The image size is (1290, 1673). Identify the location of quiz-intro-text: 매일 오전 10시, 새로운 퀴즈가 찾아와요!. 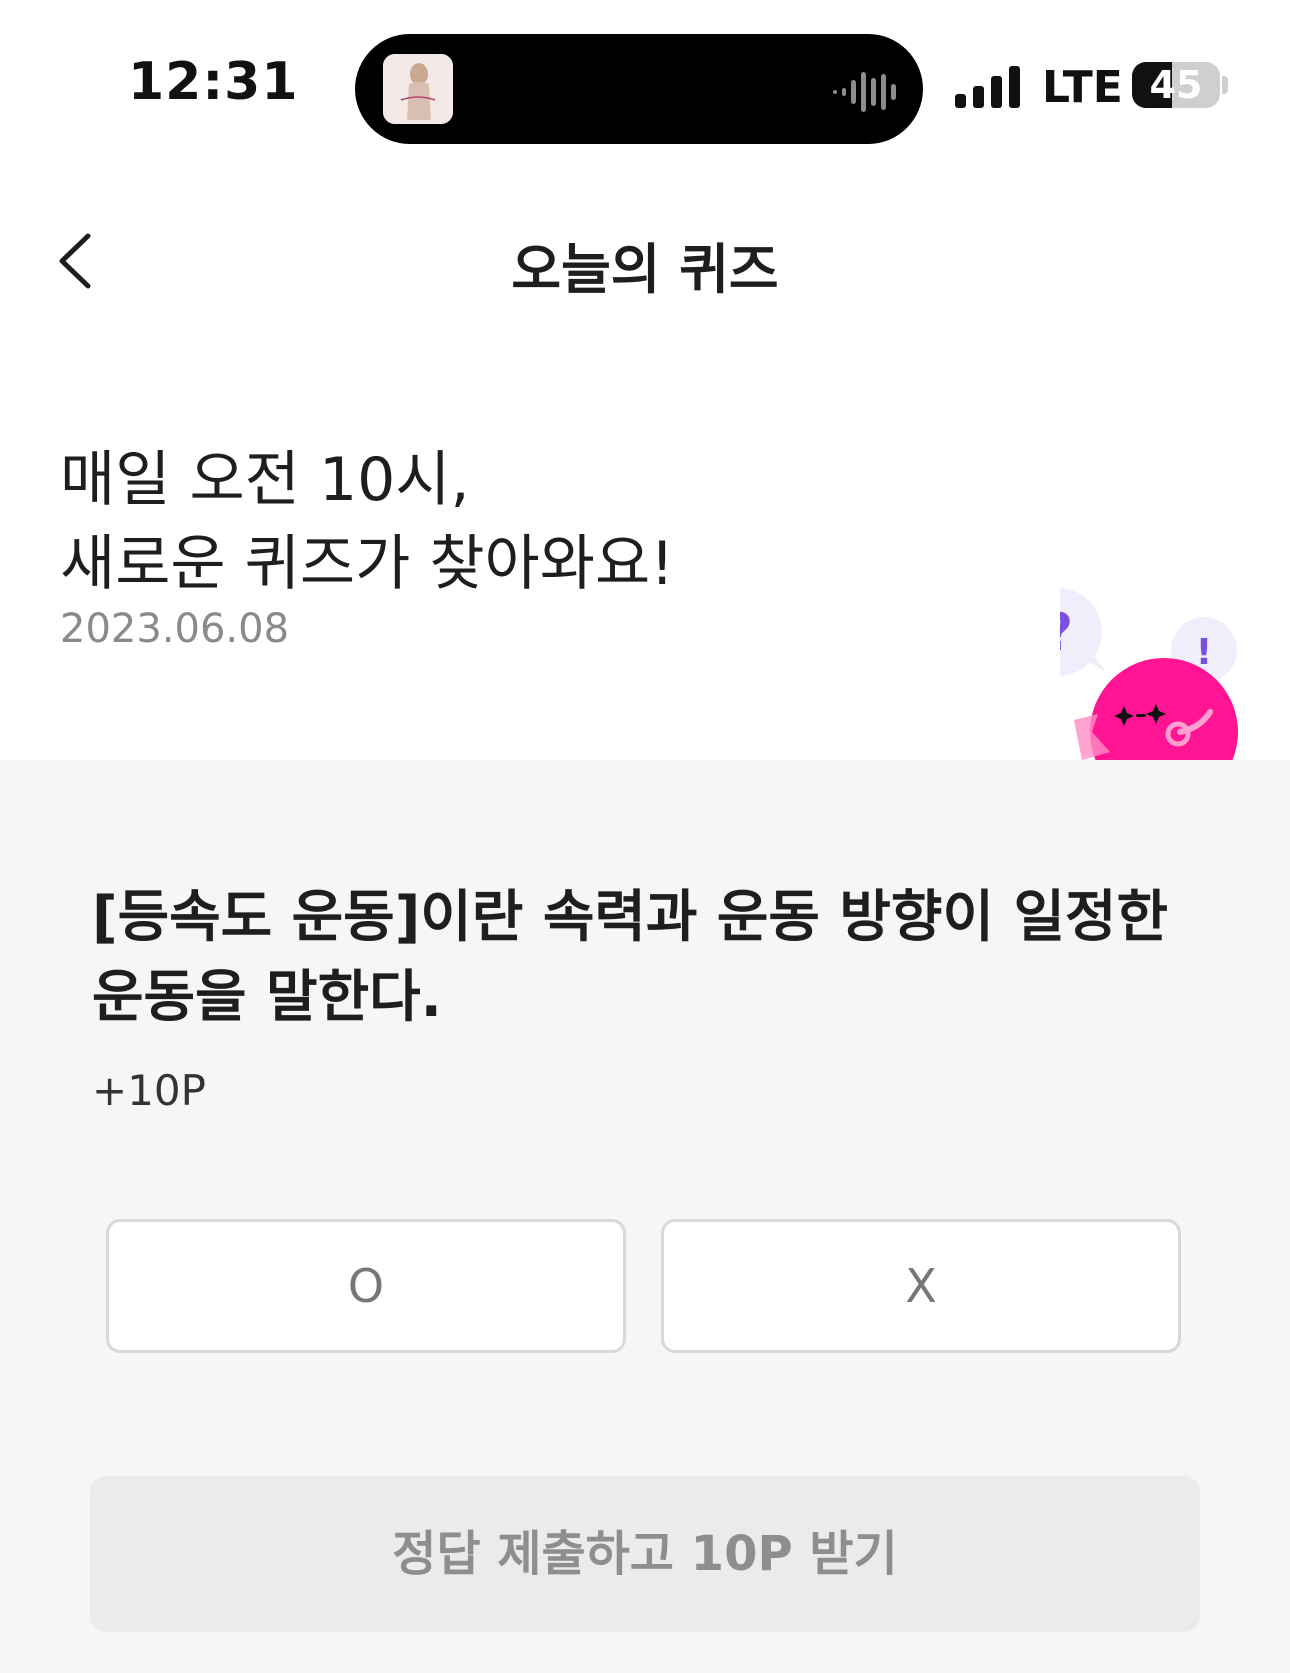
(510, 522).